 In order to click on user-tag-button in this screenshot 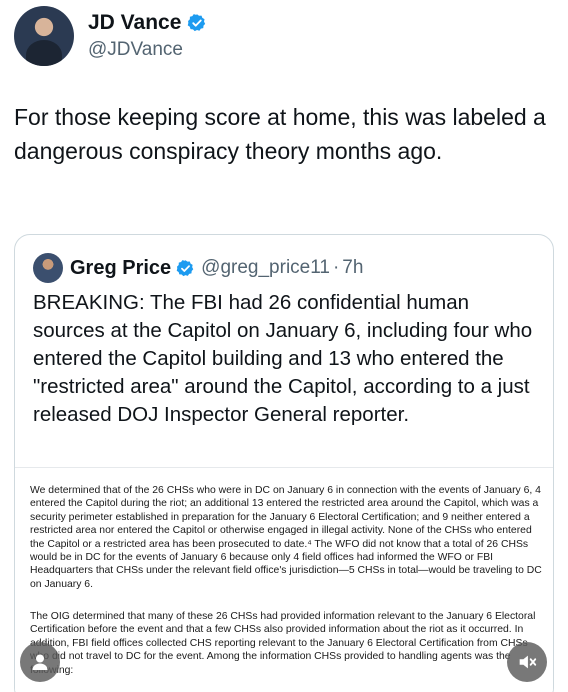, I will do `click(40, 662)`.